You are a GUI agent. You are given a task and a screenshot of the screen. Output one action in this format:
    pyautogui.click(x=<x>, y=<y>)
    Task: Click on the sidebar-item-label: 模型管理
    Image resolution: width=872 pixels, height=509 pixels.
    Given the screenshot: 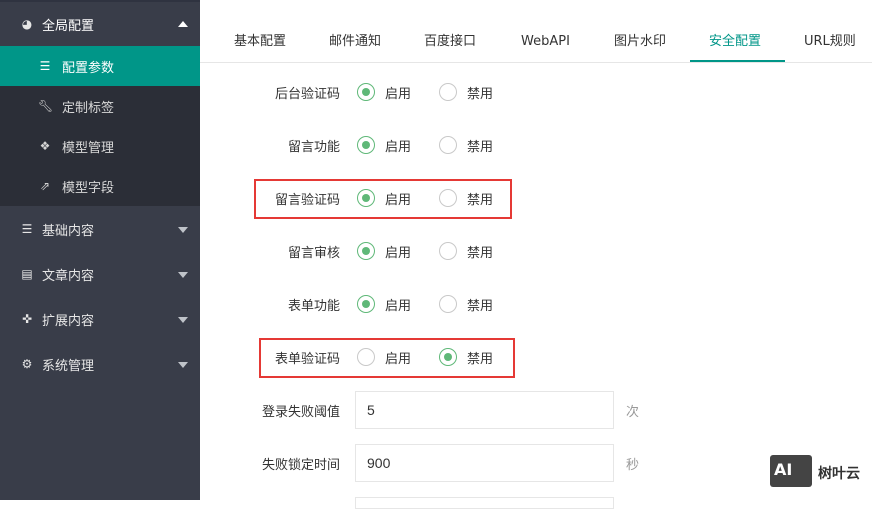 What is the action you would take?
    pyautogui.click(x=88, y=148)
    